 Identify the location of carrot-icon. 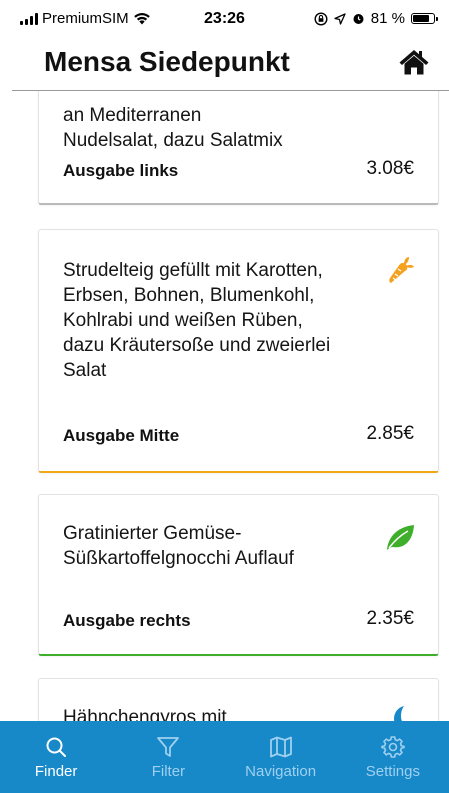
(401, 270).